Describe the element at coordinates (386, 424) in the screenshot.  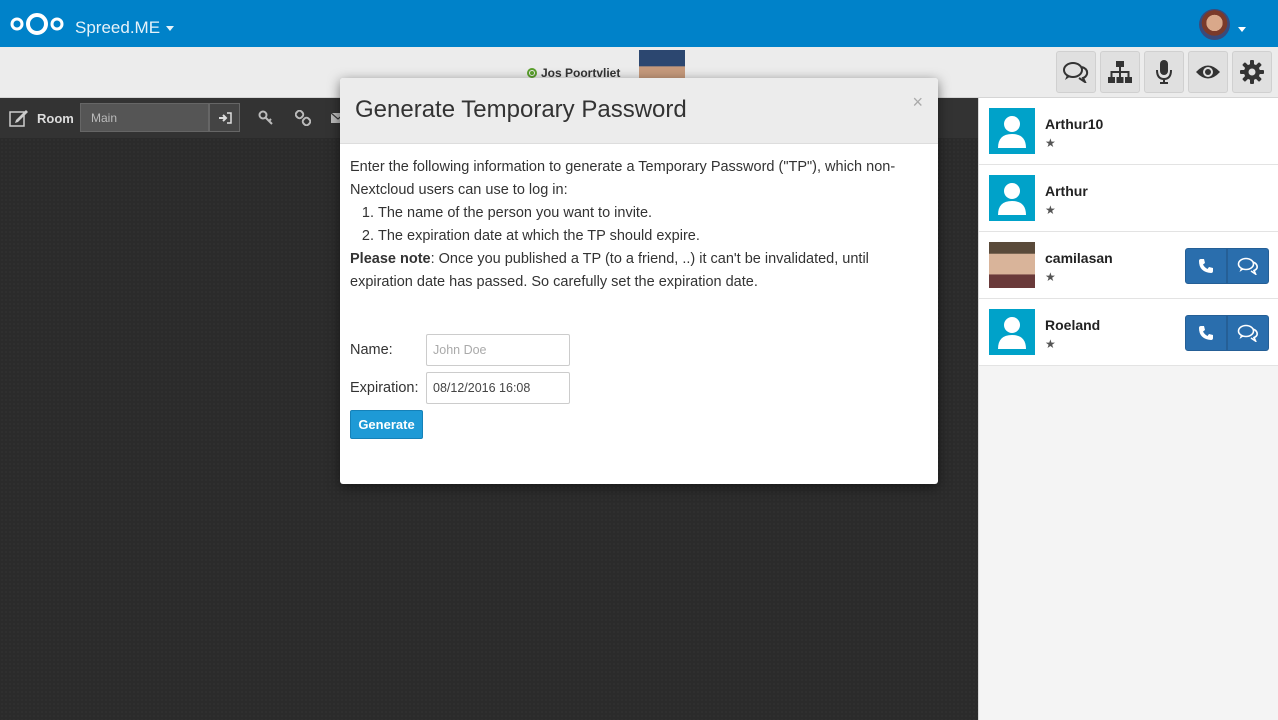
I see `generate-button: Generate` at that location.